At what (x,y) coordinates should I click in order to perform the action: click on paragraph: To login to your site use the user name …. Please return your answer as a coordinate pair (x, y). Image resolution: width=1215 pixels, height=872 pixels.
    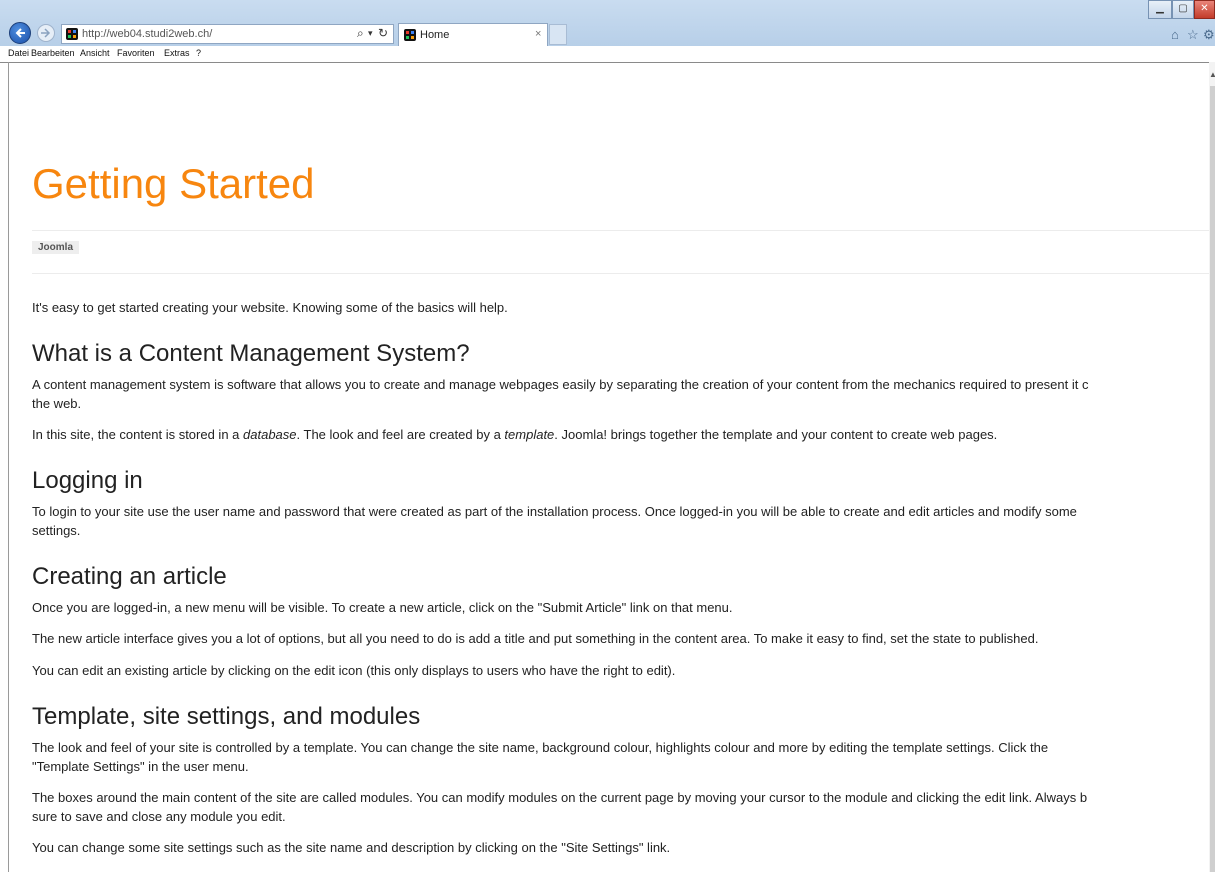
    Looking at the image, I should click on (554, 511).